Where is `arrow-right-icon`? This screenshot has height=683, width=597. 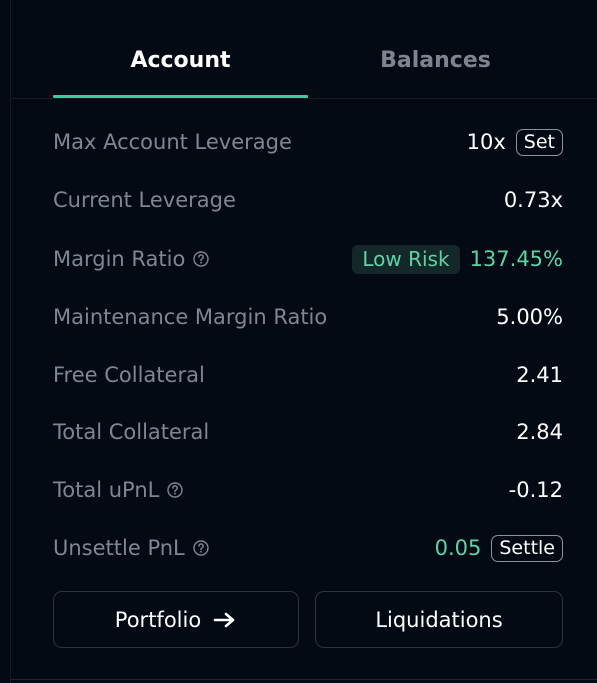
arrow-right-icon is located at coordinates (224, 619).